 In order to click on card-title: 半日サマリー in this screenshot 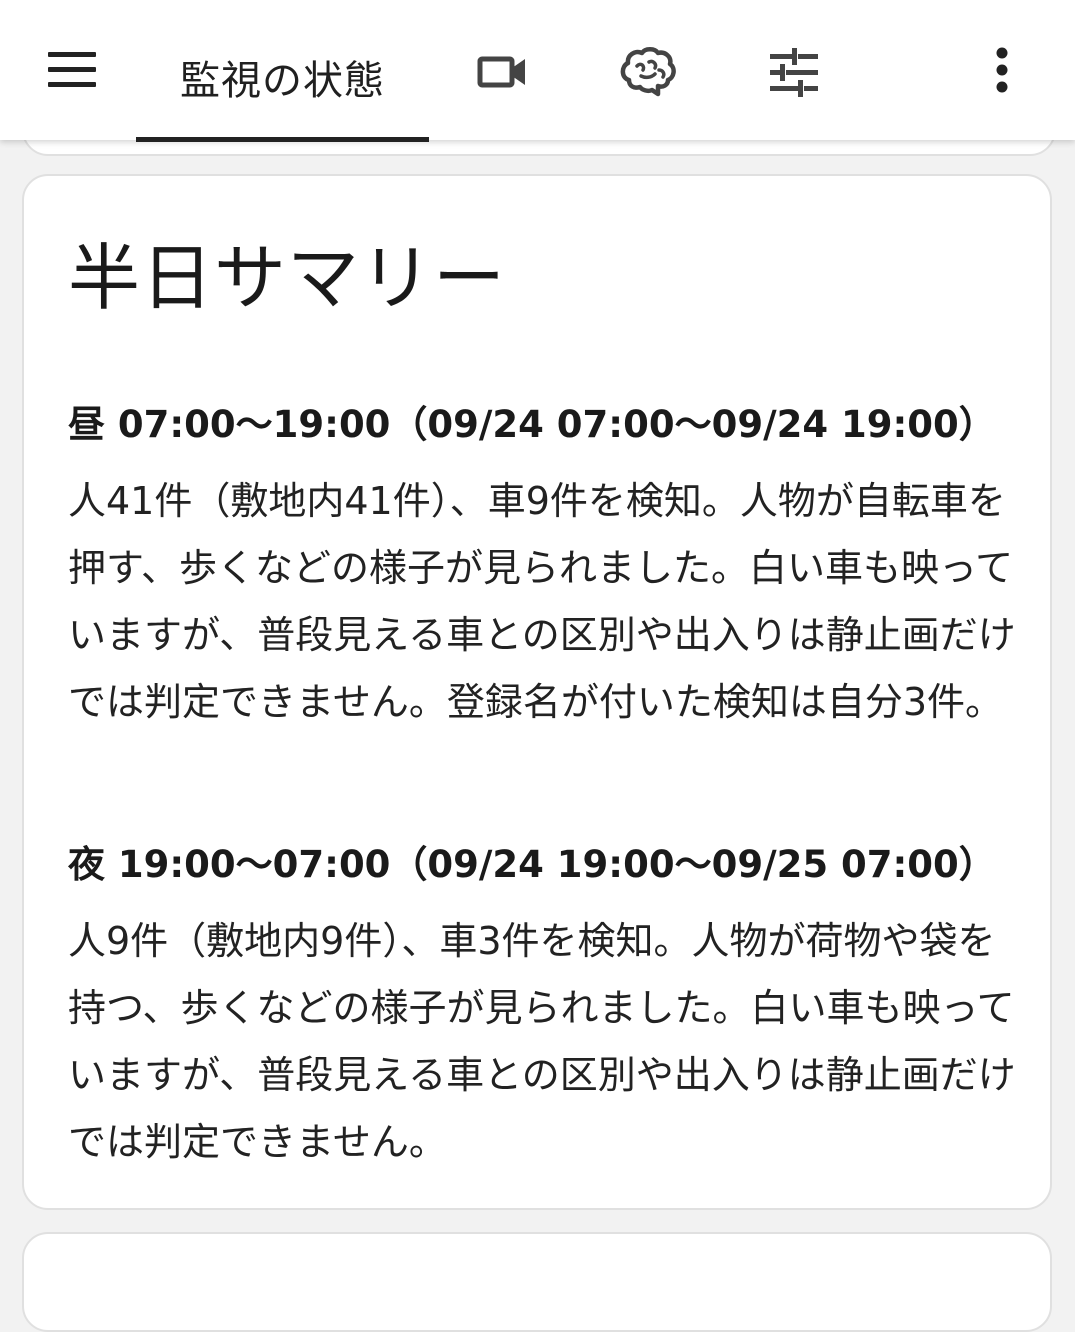, I will do `click(287, 278)`.